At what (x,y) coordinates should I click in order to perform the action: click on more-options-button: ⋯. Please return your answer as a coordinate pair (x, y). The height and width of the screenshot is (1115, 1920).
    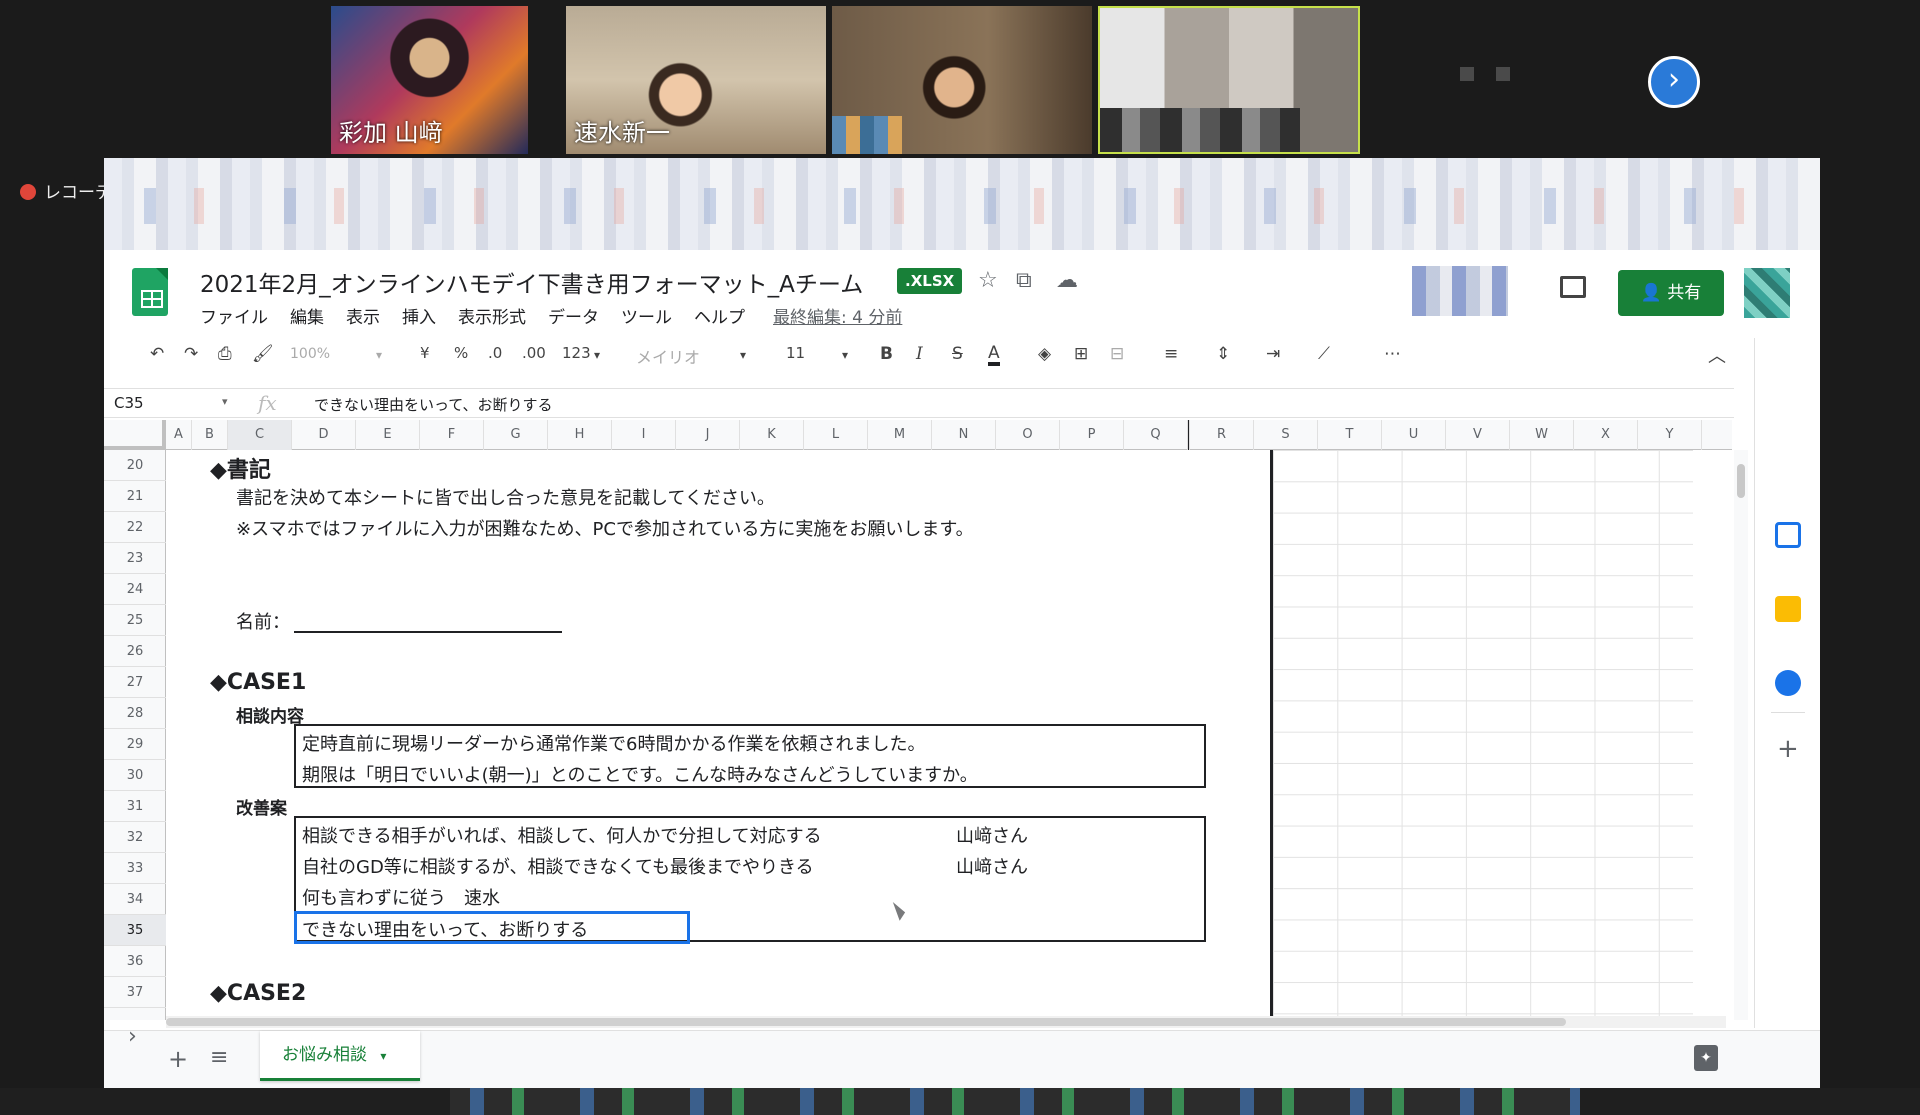
    Looking at the image, I should click on (1392, 354).